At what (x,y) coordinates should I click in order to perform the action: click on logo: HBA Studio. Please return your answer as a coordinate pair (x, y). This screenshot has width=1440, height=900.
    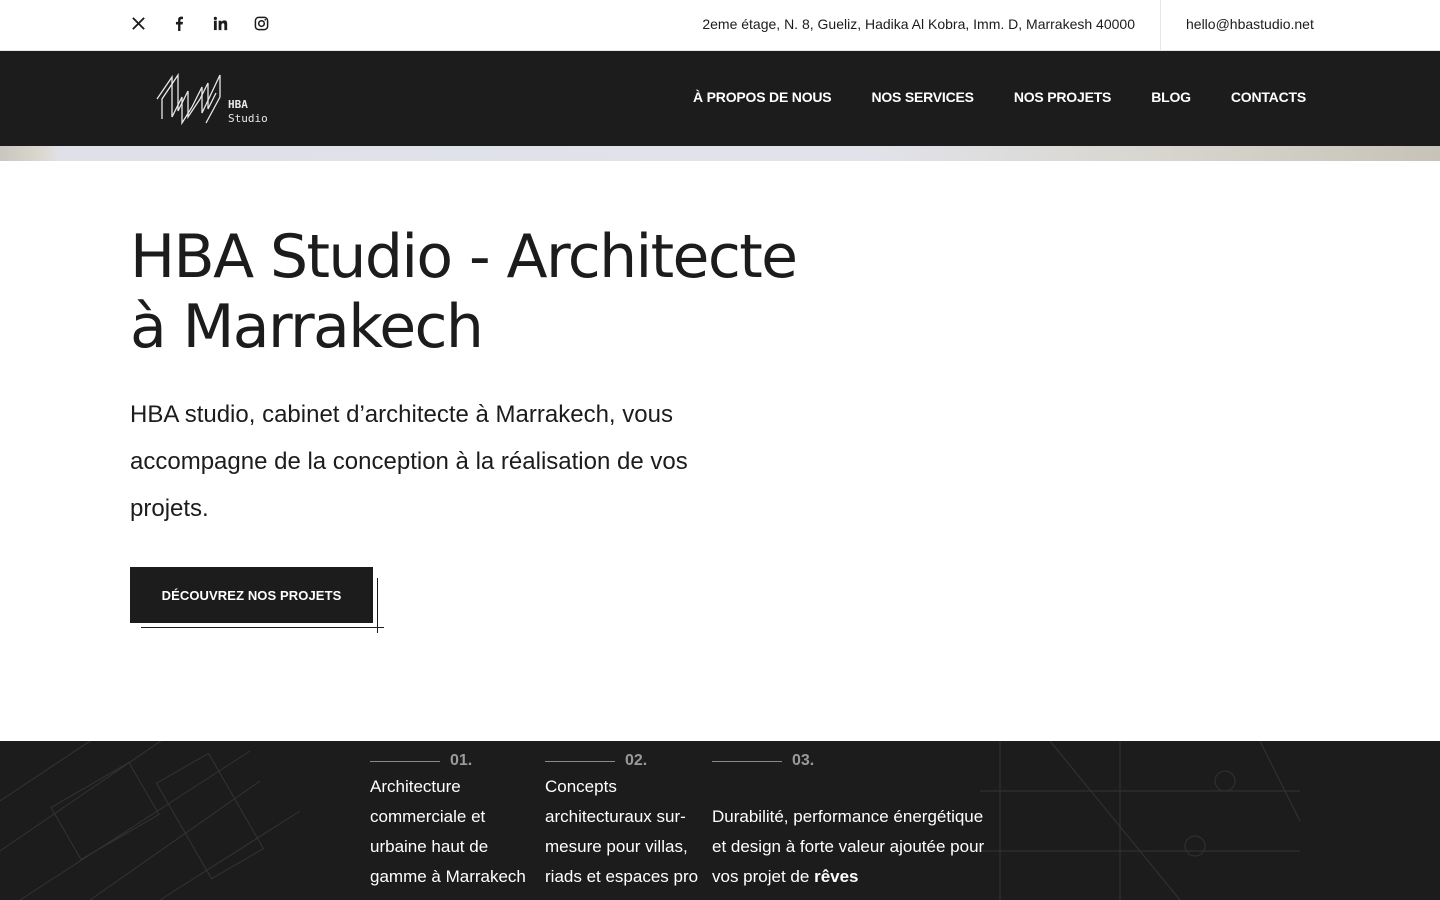
    Looking at the image, I should click on (221, 100).